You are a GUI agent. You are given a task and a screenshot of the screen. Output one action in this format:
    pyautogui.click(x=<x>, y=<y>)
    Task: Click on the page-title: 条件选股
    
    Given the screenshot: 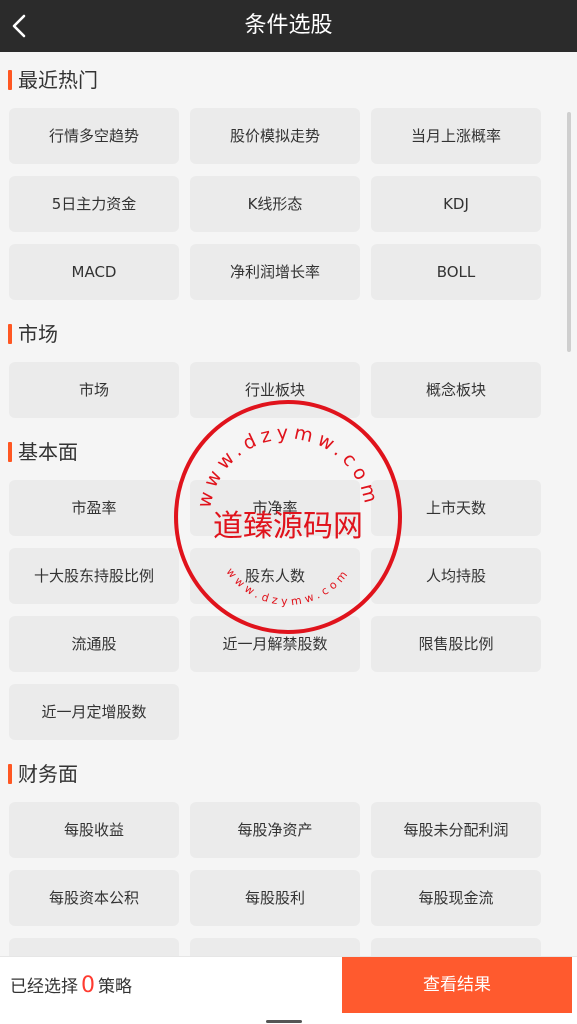 What is the action you would take?
    pyautogui.click(x=288, y=25)
    